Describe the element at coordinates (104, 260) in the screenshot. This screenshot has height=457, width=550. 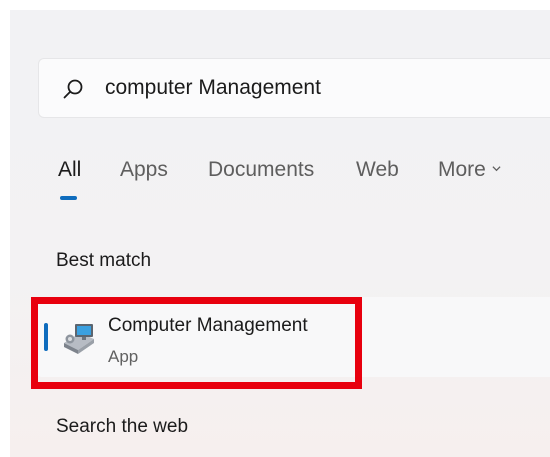
I see `best-match-heading: Best match` at that location.